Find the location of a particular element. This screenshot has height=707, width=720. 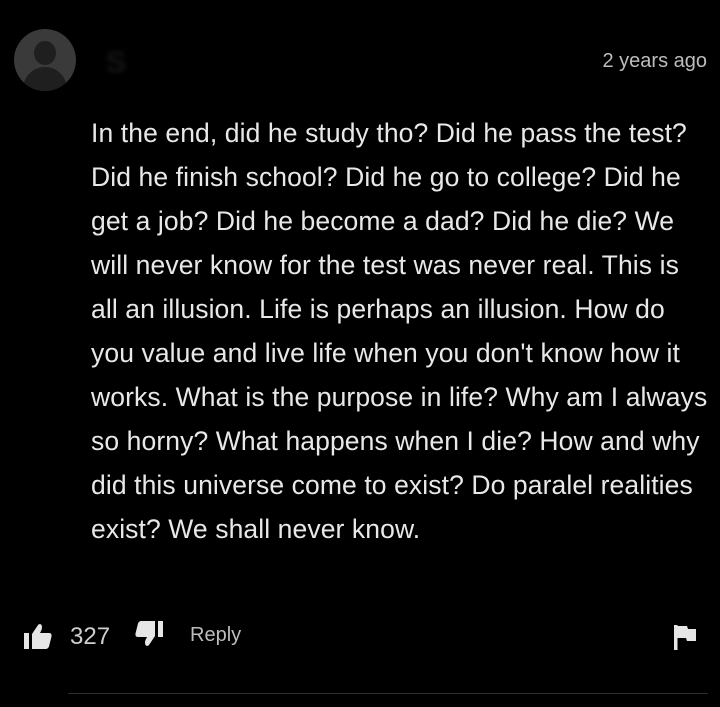

avatar-head is located at coordinates (45, 53).